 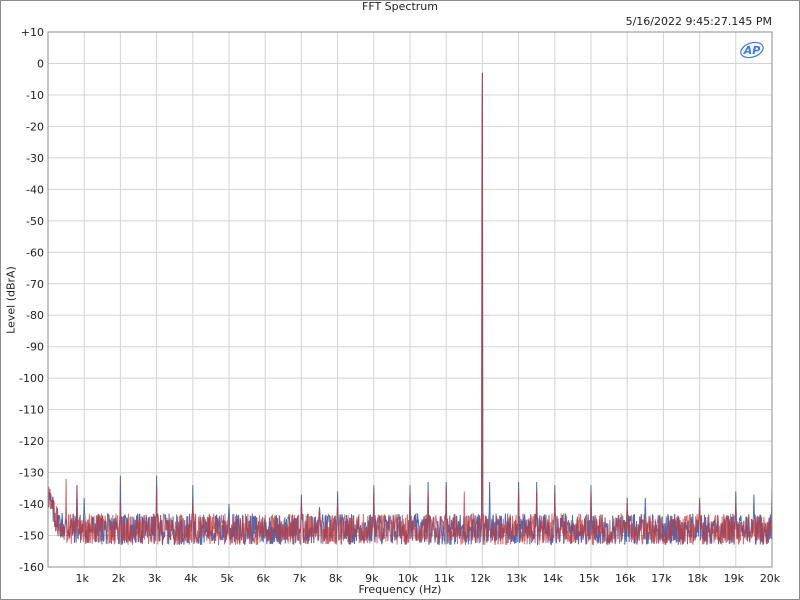 I want to click on x-tick-label: 16k, so click(x=625, y=578).